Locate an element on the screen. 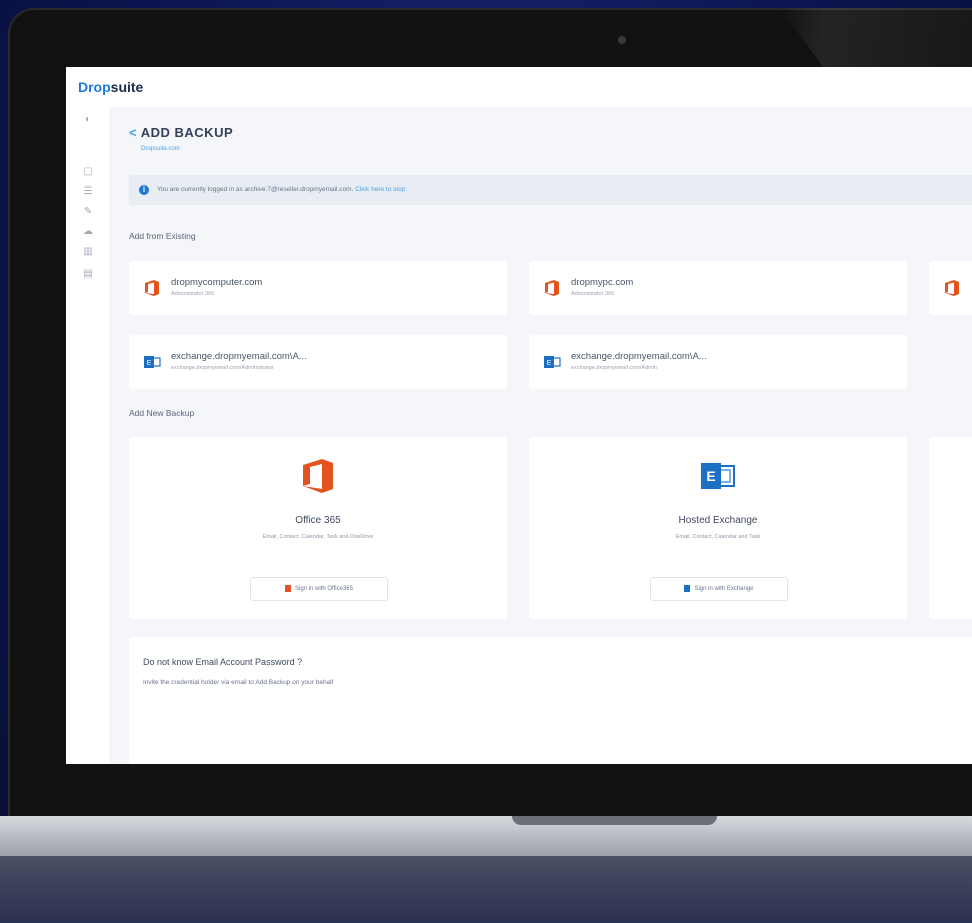 This screenshot has width=972, height=923. signin-exchange-button: Sign in with Exchange is located at coordinates (719, 589).